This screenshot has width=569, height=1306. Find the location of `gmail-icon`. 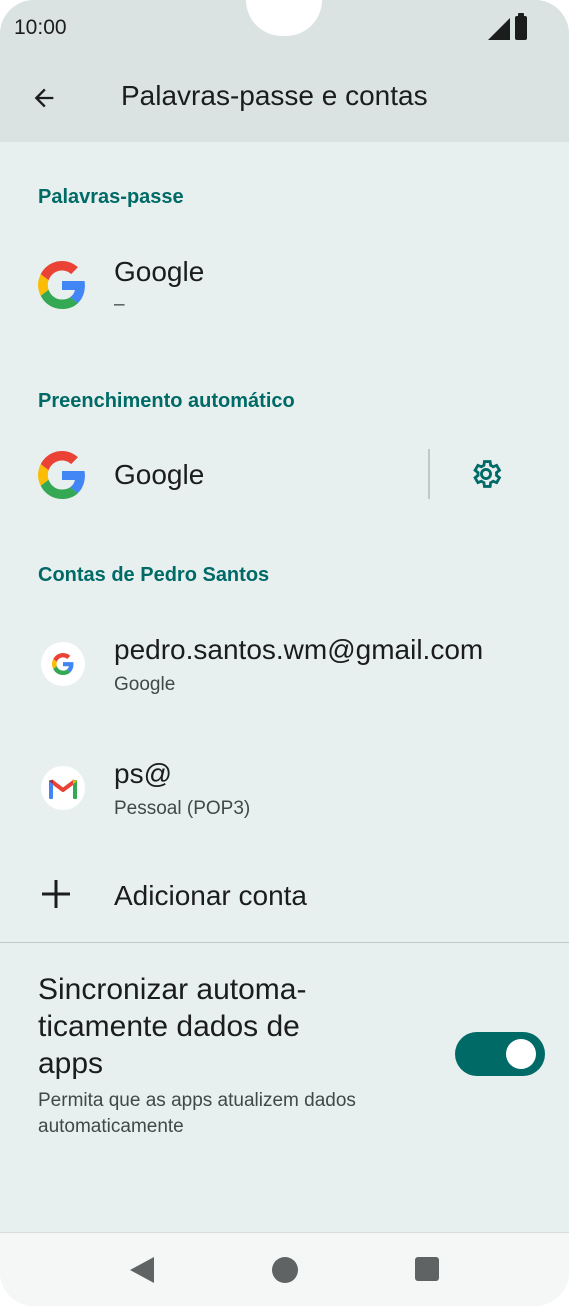

gmail-icon is located at coordinates (63, 789).